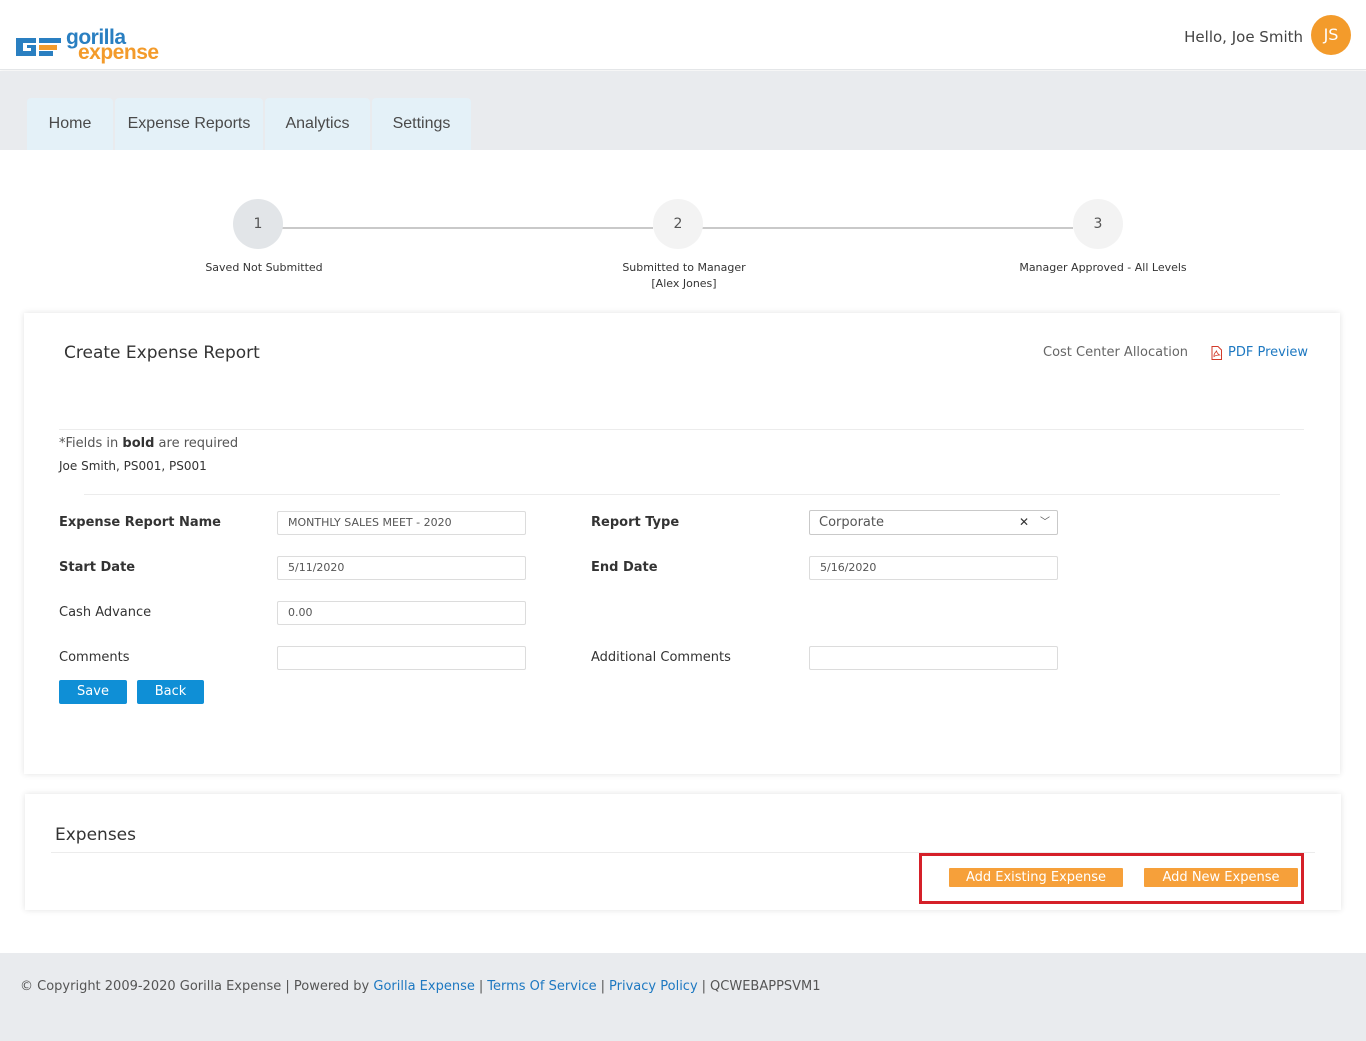  What do you see at coordinates (140, 522) in the screenshot?
I see `expense-report-name-label: Expense Report Name` at bounding box center [140, 522].